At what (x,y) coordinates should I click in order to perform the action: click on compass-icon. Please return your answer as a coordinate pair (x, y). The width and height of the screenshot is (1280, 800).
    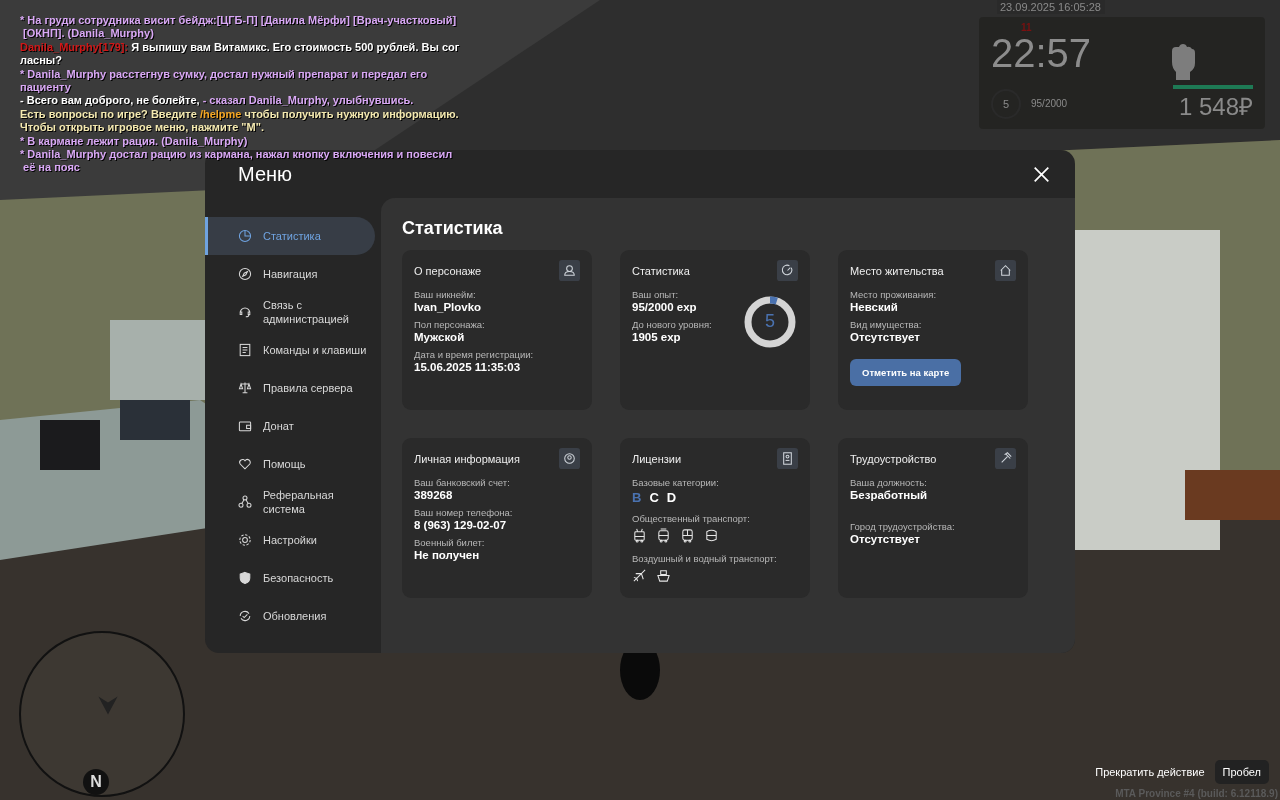
    Looking at the image, I should click on (245, 274).